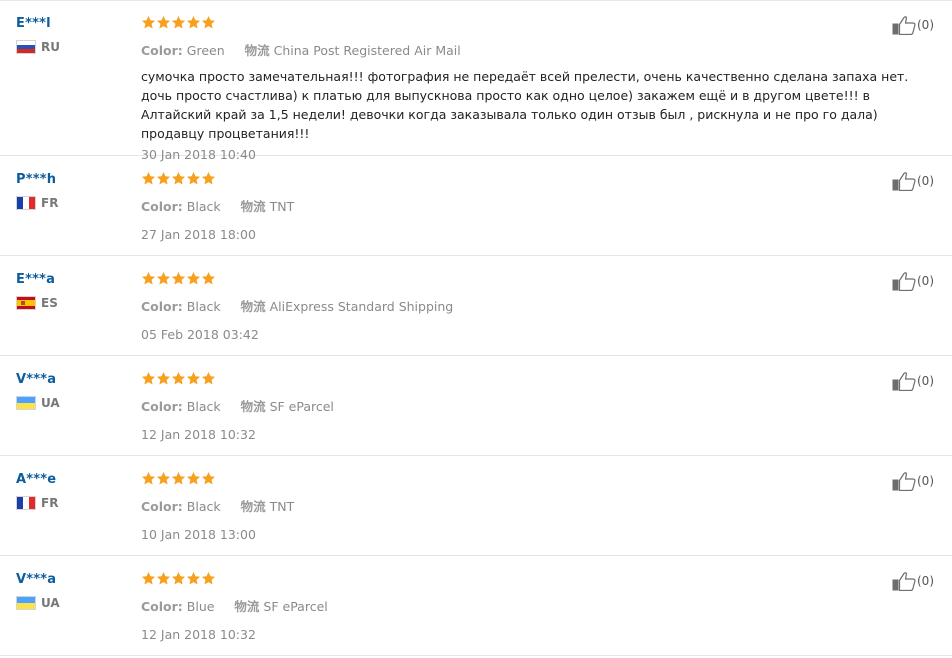  What do you see at coordinates (367, 50) in the screenshot?
I see `shipping-value: China Post Registered Air Mail` at bounding box center [367, 50].